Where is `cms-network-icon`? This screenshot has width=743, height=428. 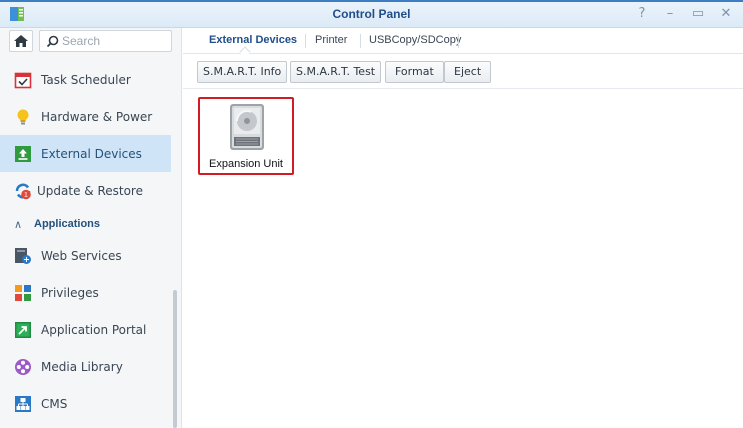
cms-network-icon is located at coordinates (23, 404).